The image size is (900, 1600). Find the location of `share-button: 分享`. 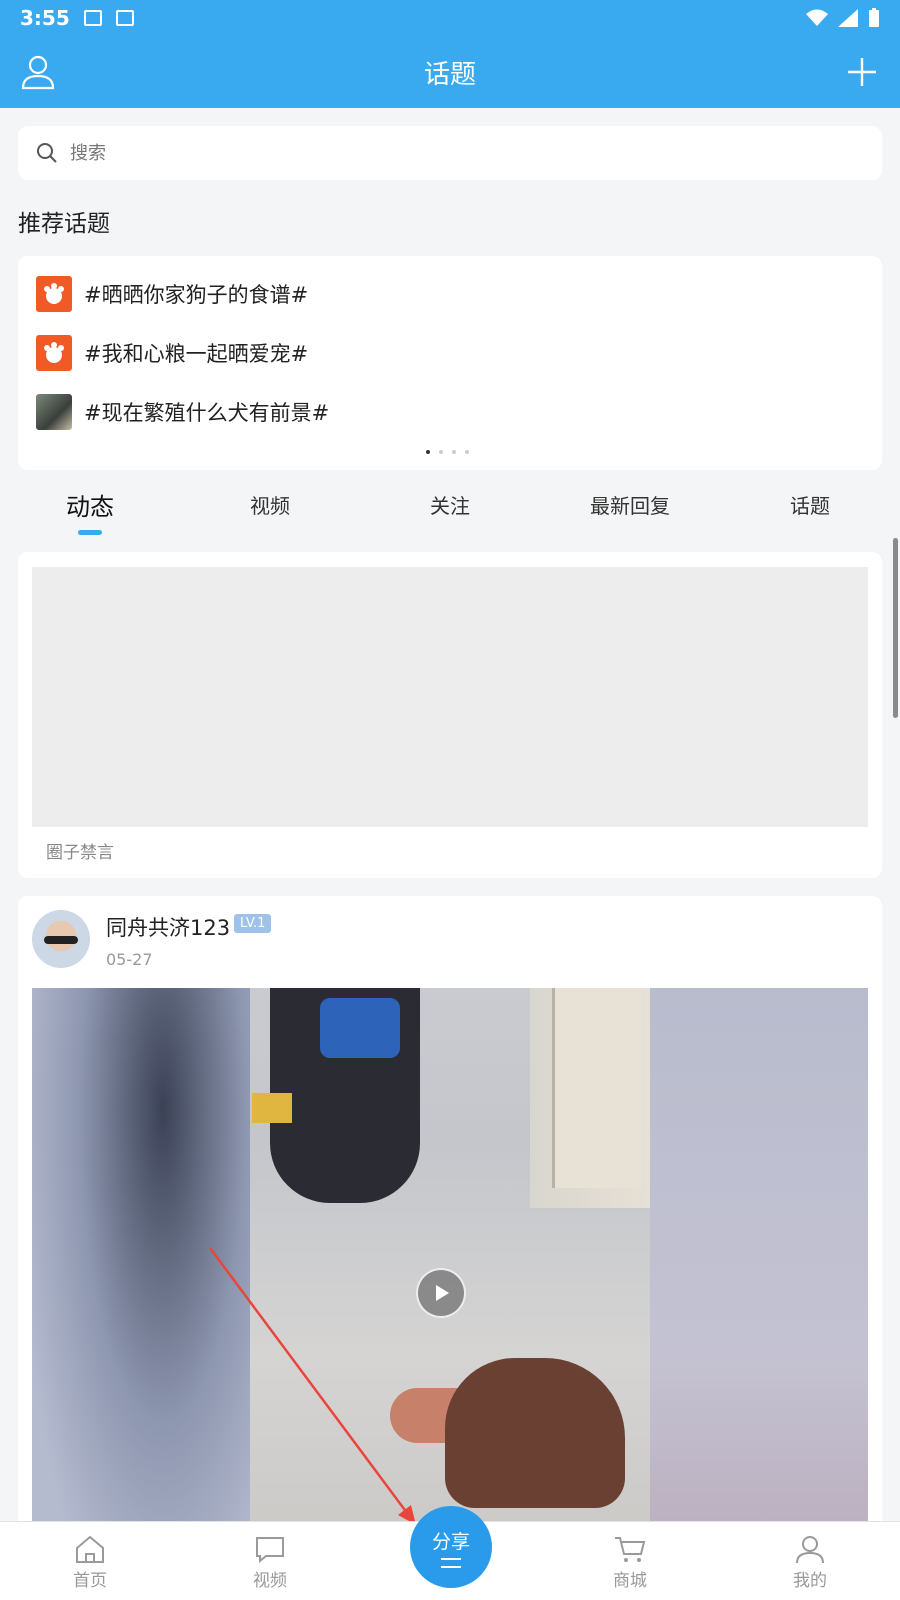

share-button: 分享 is located at coordinates (451, 1547).